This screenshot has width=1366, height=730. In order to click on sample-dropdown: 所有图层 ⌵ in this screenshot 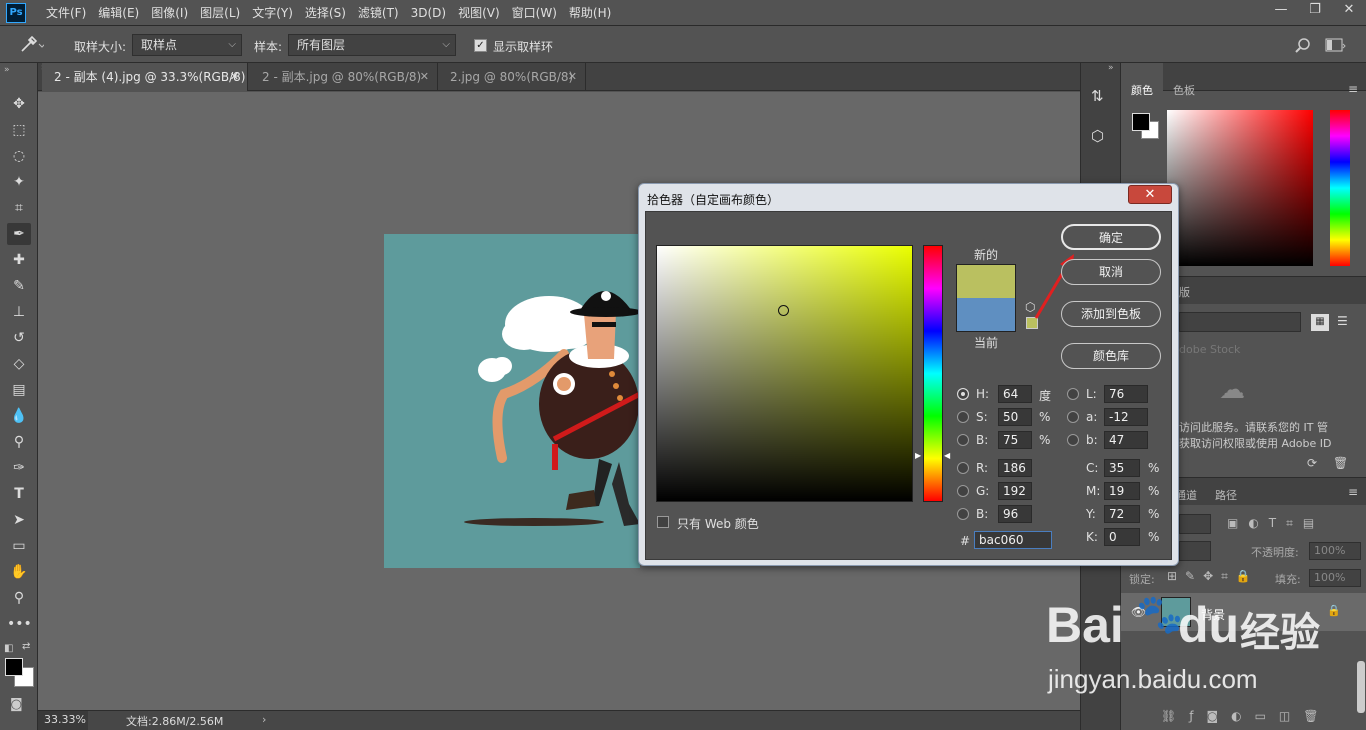, I will do `click(372, 45)`.